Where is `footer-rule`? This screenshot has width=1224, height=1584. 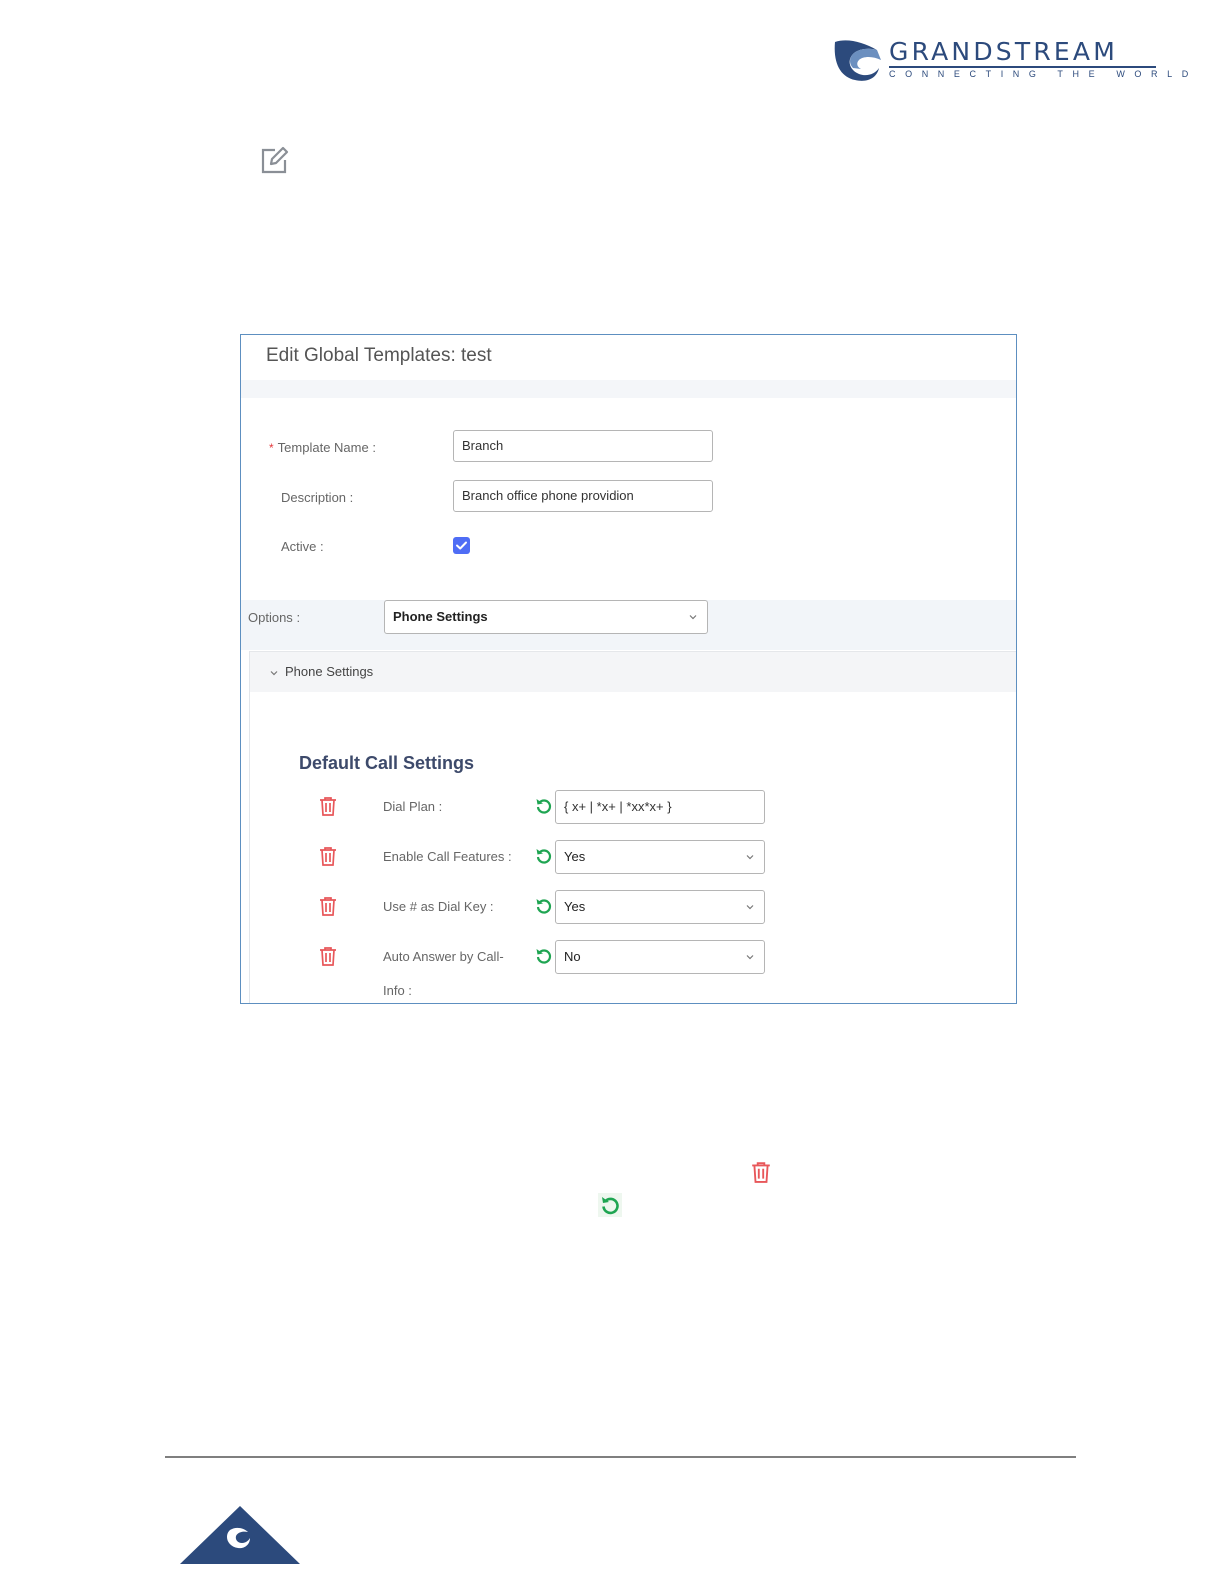 footer-rule is located at coordinates (620, 1457).